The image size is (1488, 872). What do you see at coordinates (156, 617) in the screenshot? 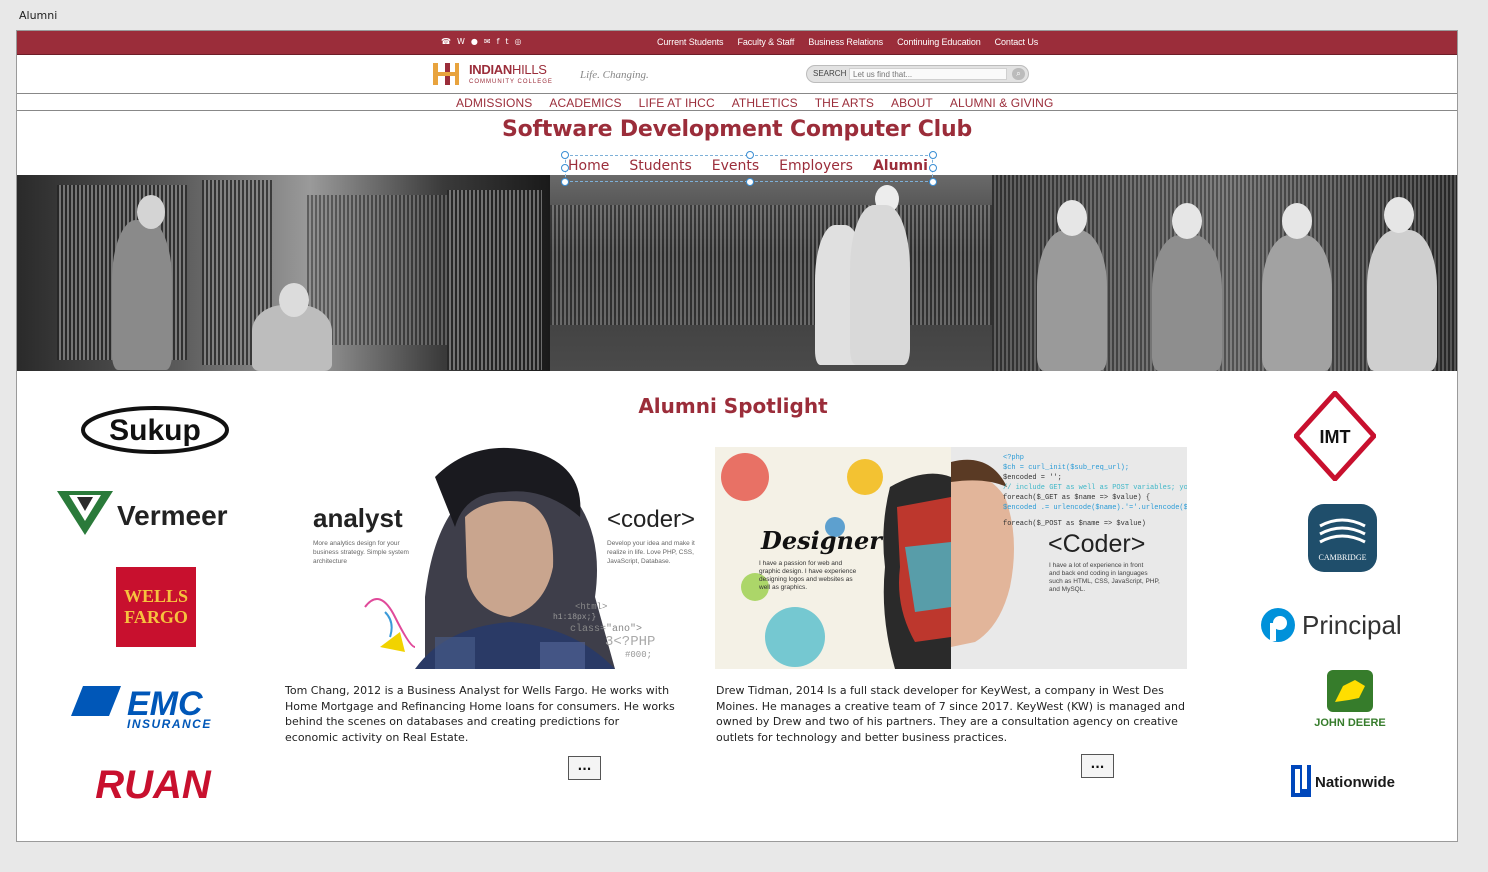
I see `svg-text: FARGO` at bounding box center [156, 617].